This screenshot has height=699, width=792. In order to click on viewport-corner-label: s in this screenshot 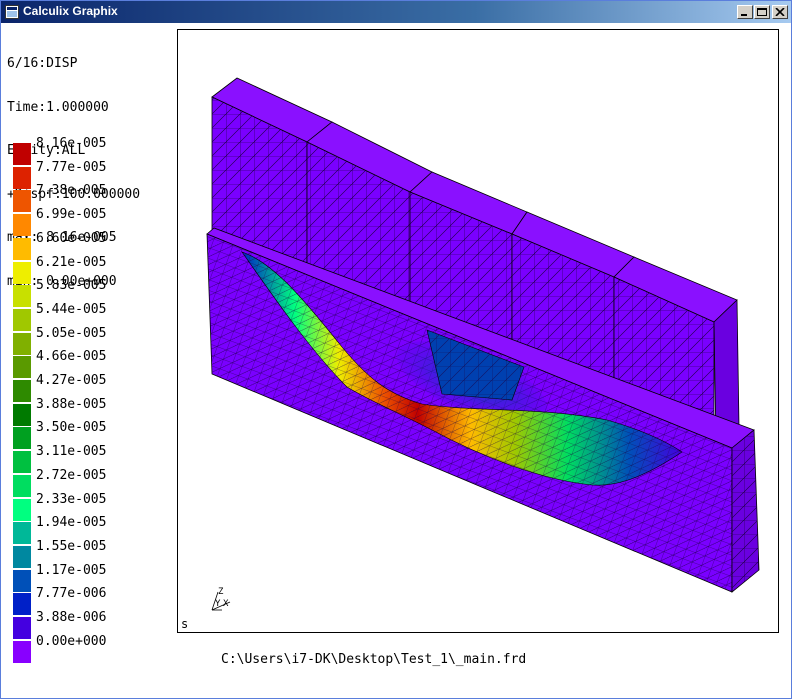, I will do `click(185, 624)`.